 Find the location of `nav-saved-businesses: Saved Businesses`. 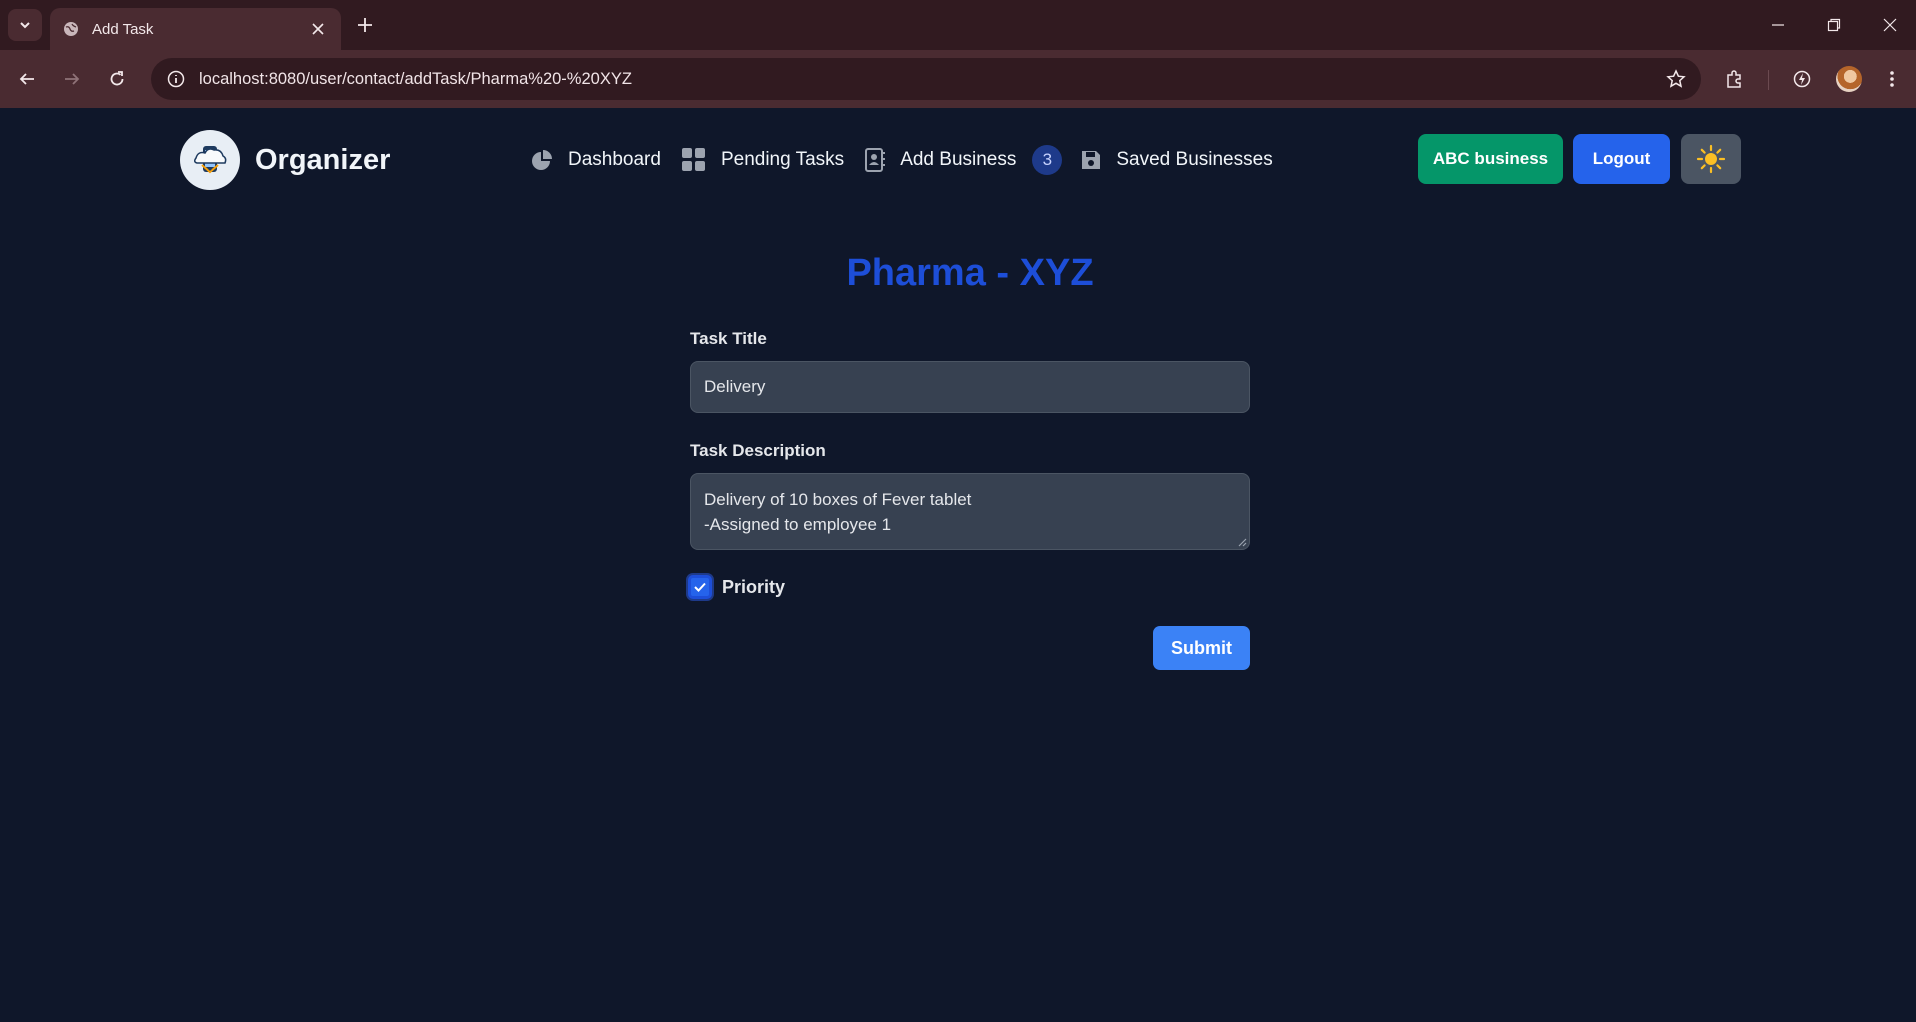

nav-saved-businesses: Saved Businesses is located at coordinates (1176, 160).